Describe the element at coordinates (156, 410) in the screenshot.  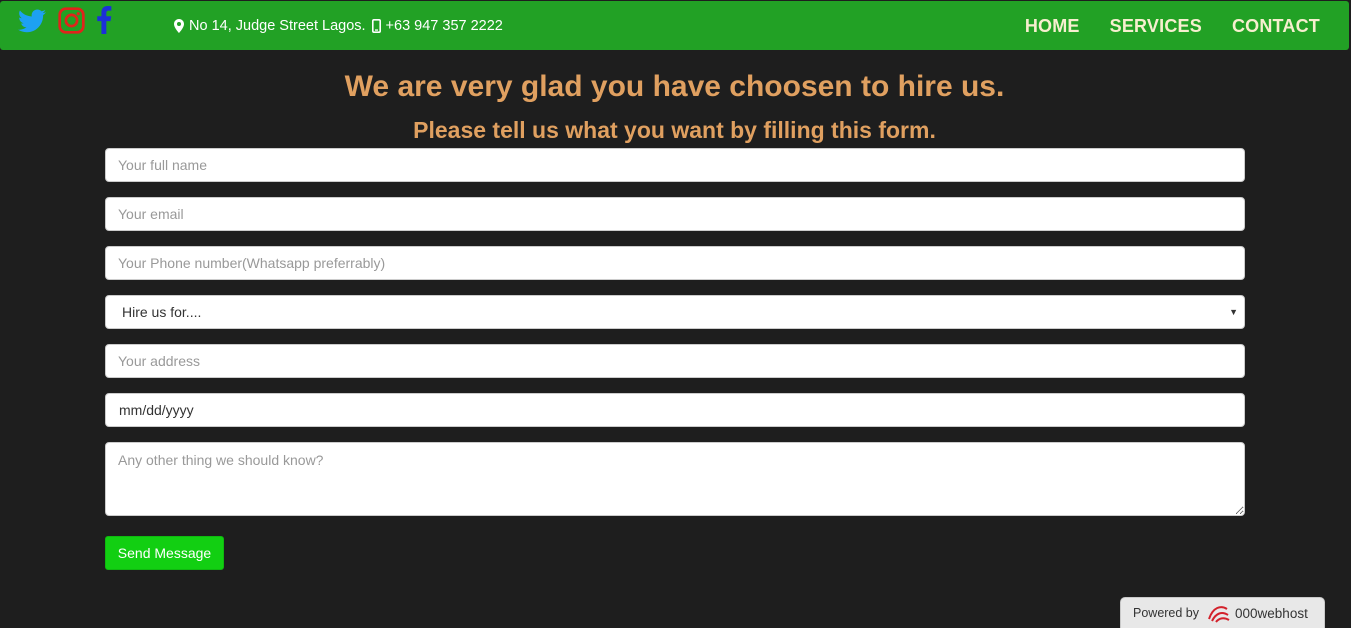
I see `date-input-value: mm/dd/yyyy` at that location.